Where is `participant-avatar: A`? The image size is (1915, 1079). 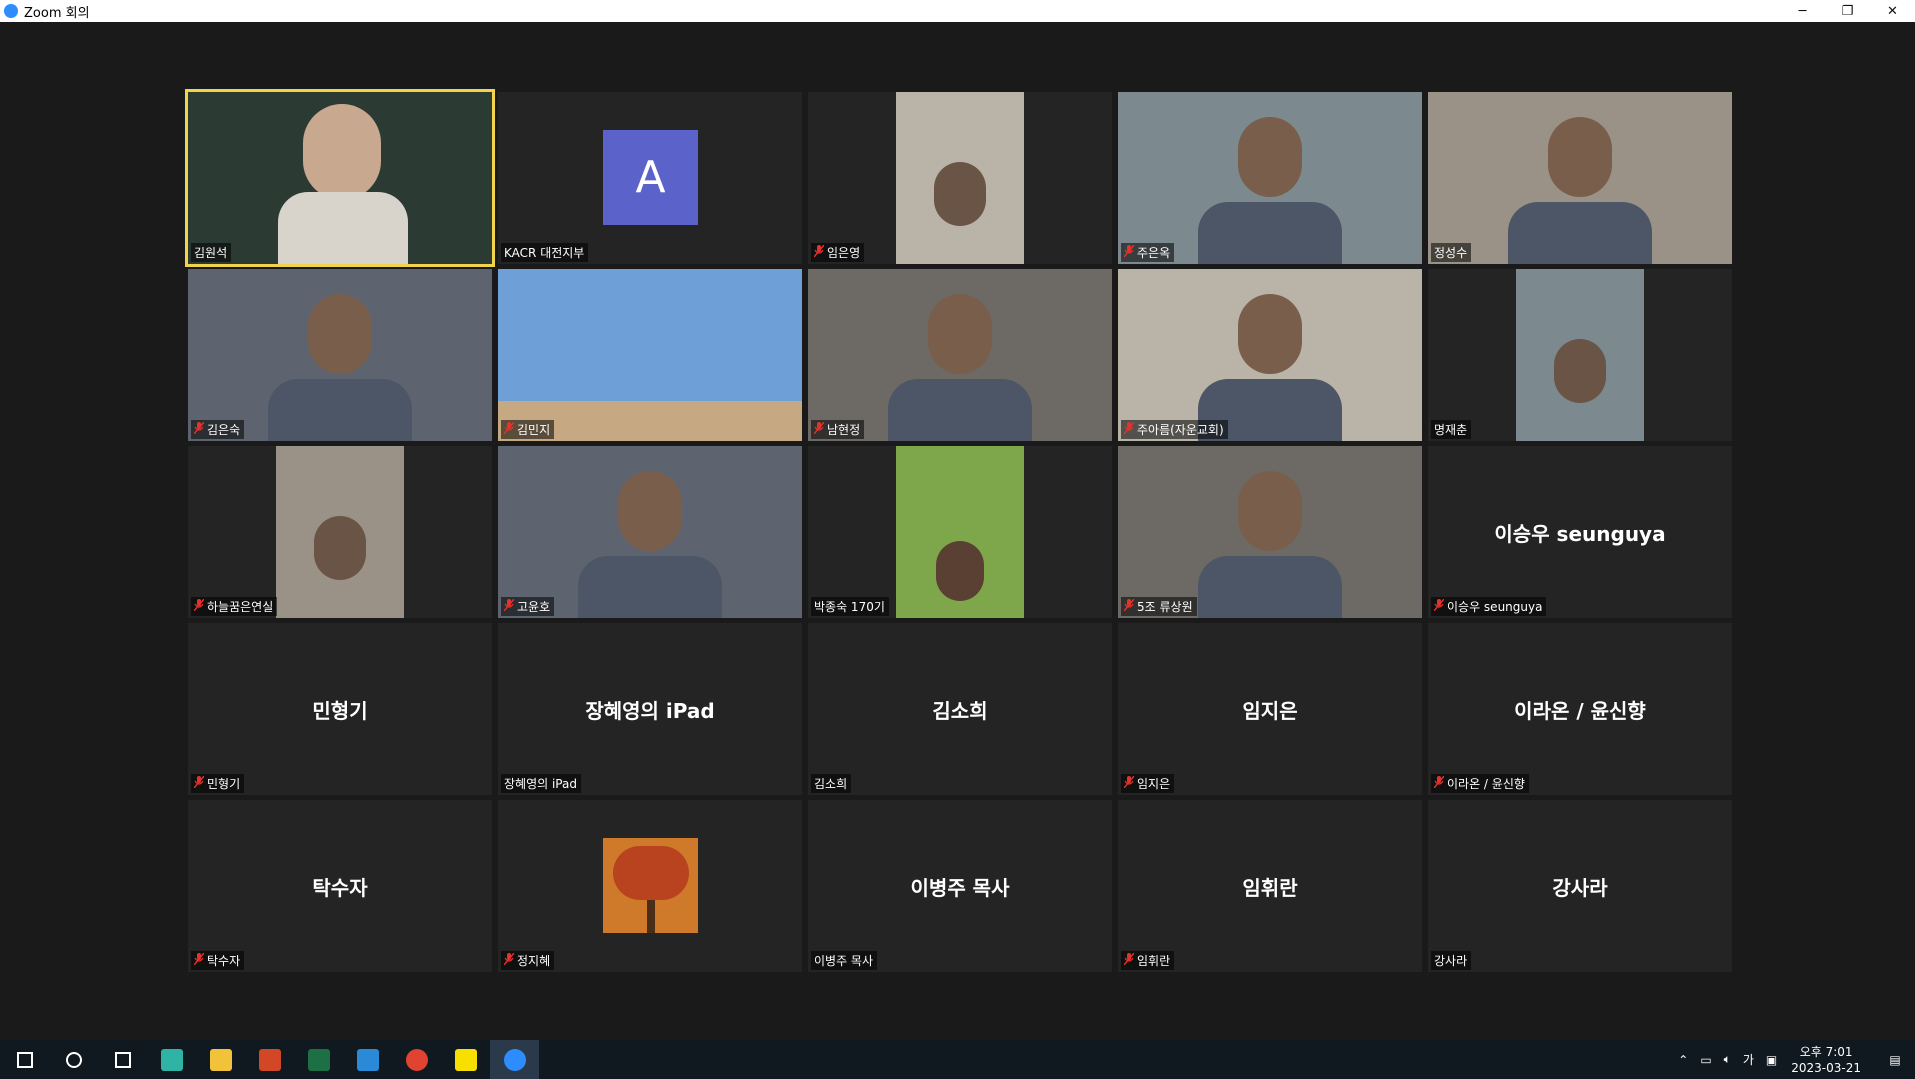
participant-avatar: A is located at coordinates (650, 177).